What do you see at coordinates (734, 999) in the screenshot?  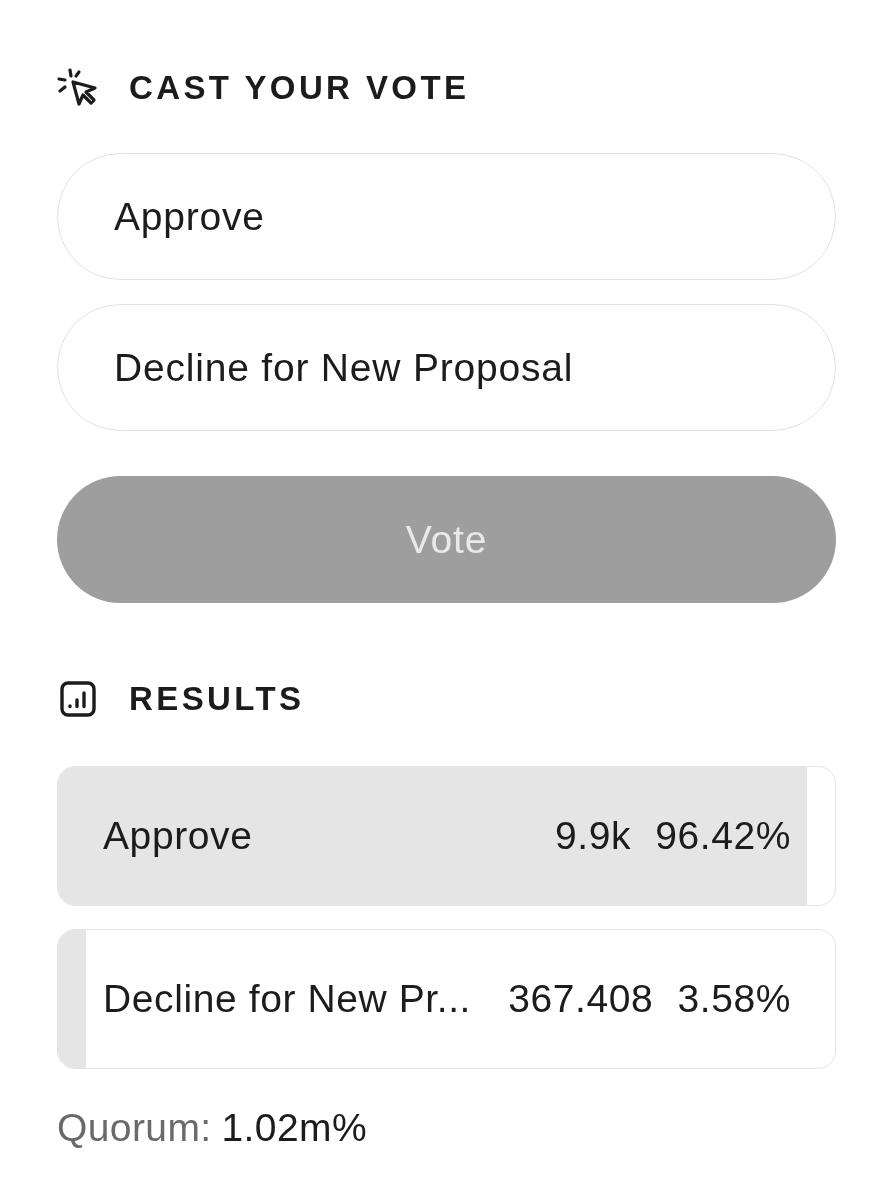 I see `vote-percent: 3.58%` at bounding box center [734, 999].